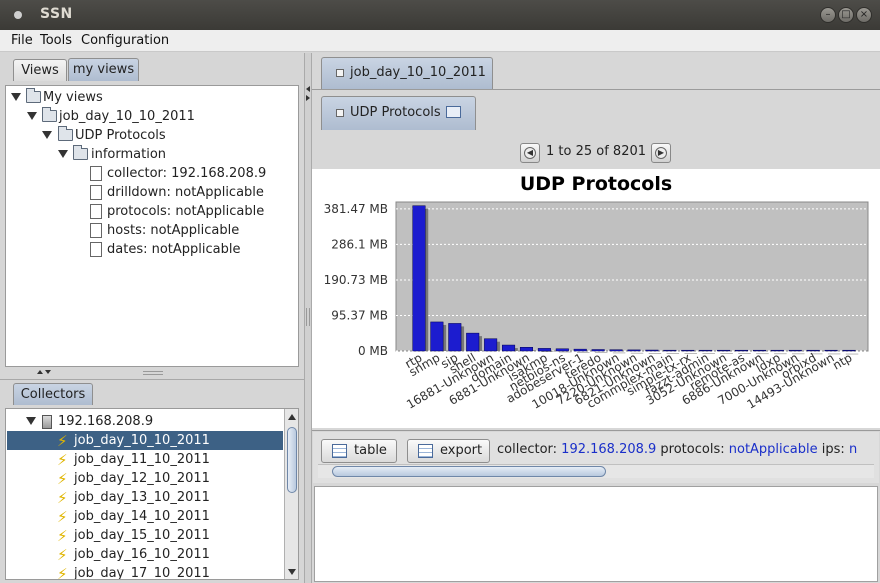  Describe the element at coordinates (151, 97) in the screenshot. I see `tree-node-my-views: My views` at that location.